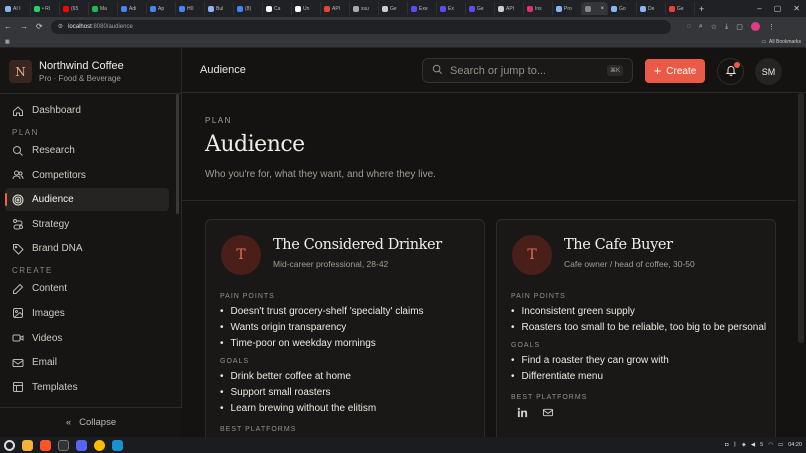 Image resolution: width=806 pixels, height=453 pixels. Describe the element at coordinates (177, 154) in the screenshot. I see `sidebar-scrollbar` at that location.